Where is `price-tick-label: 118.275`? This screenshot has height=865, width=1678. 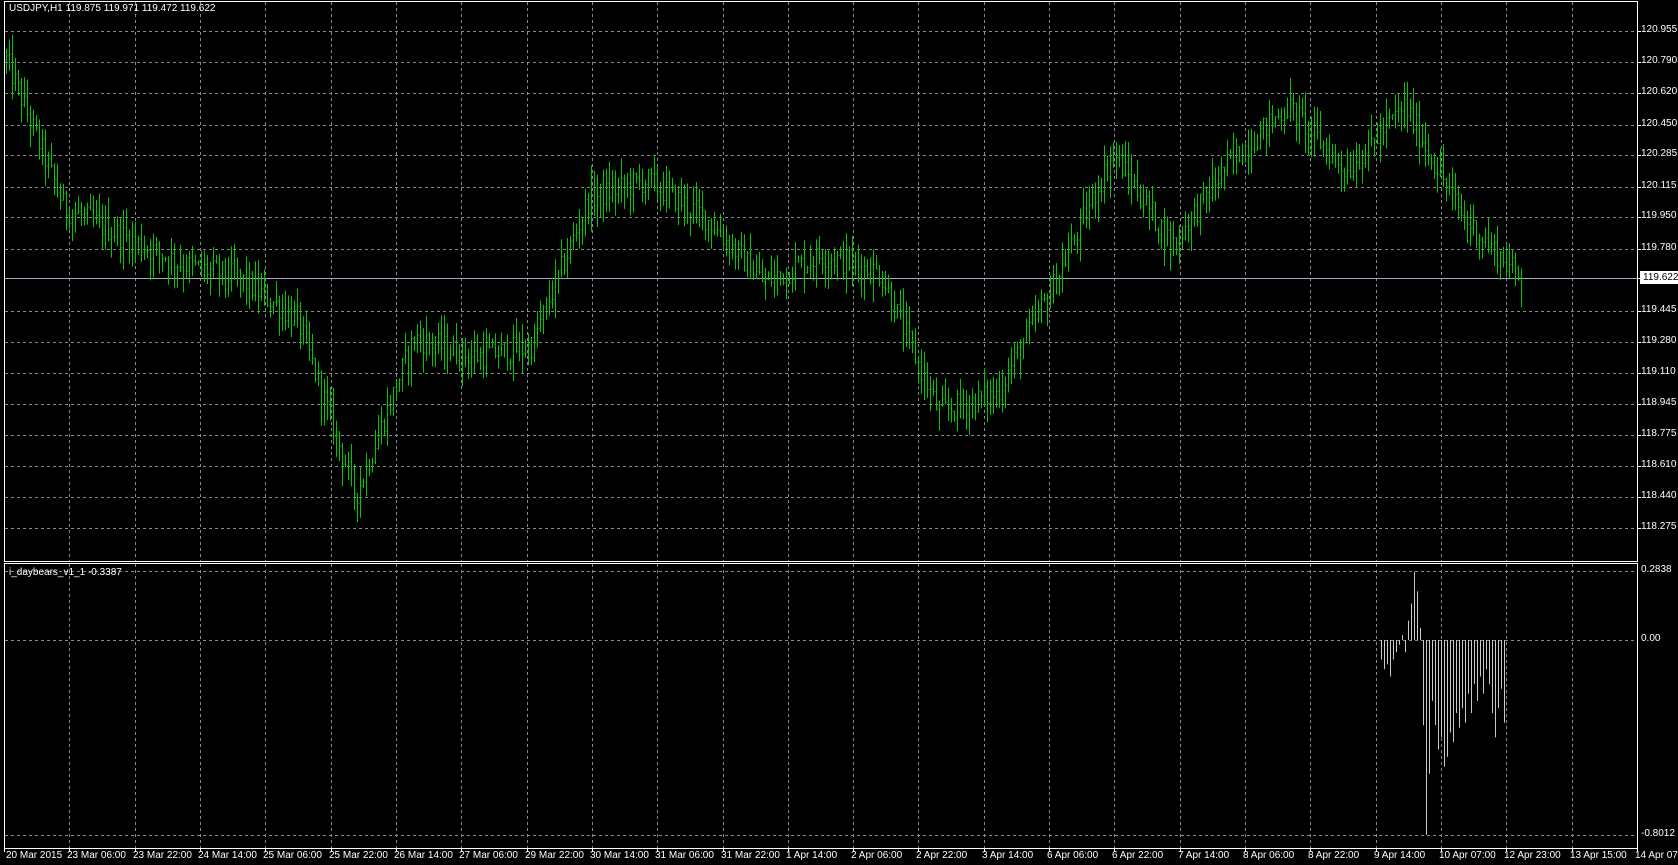
price-tick-label: 118.275 is located at coordinates (1659, 526).